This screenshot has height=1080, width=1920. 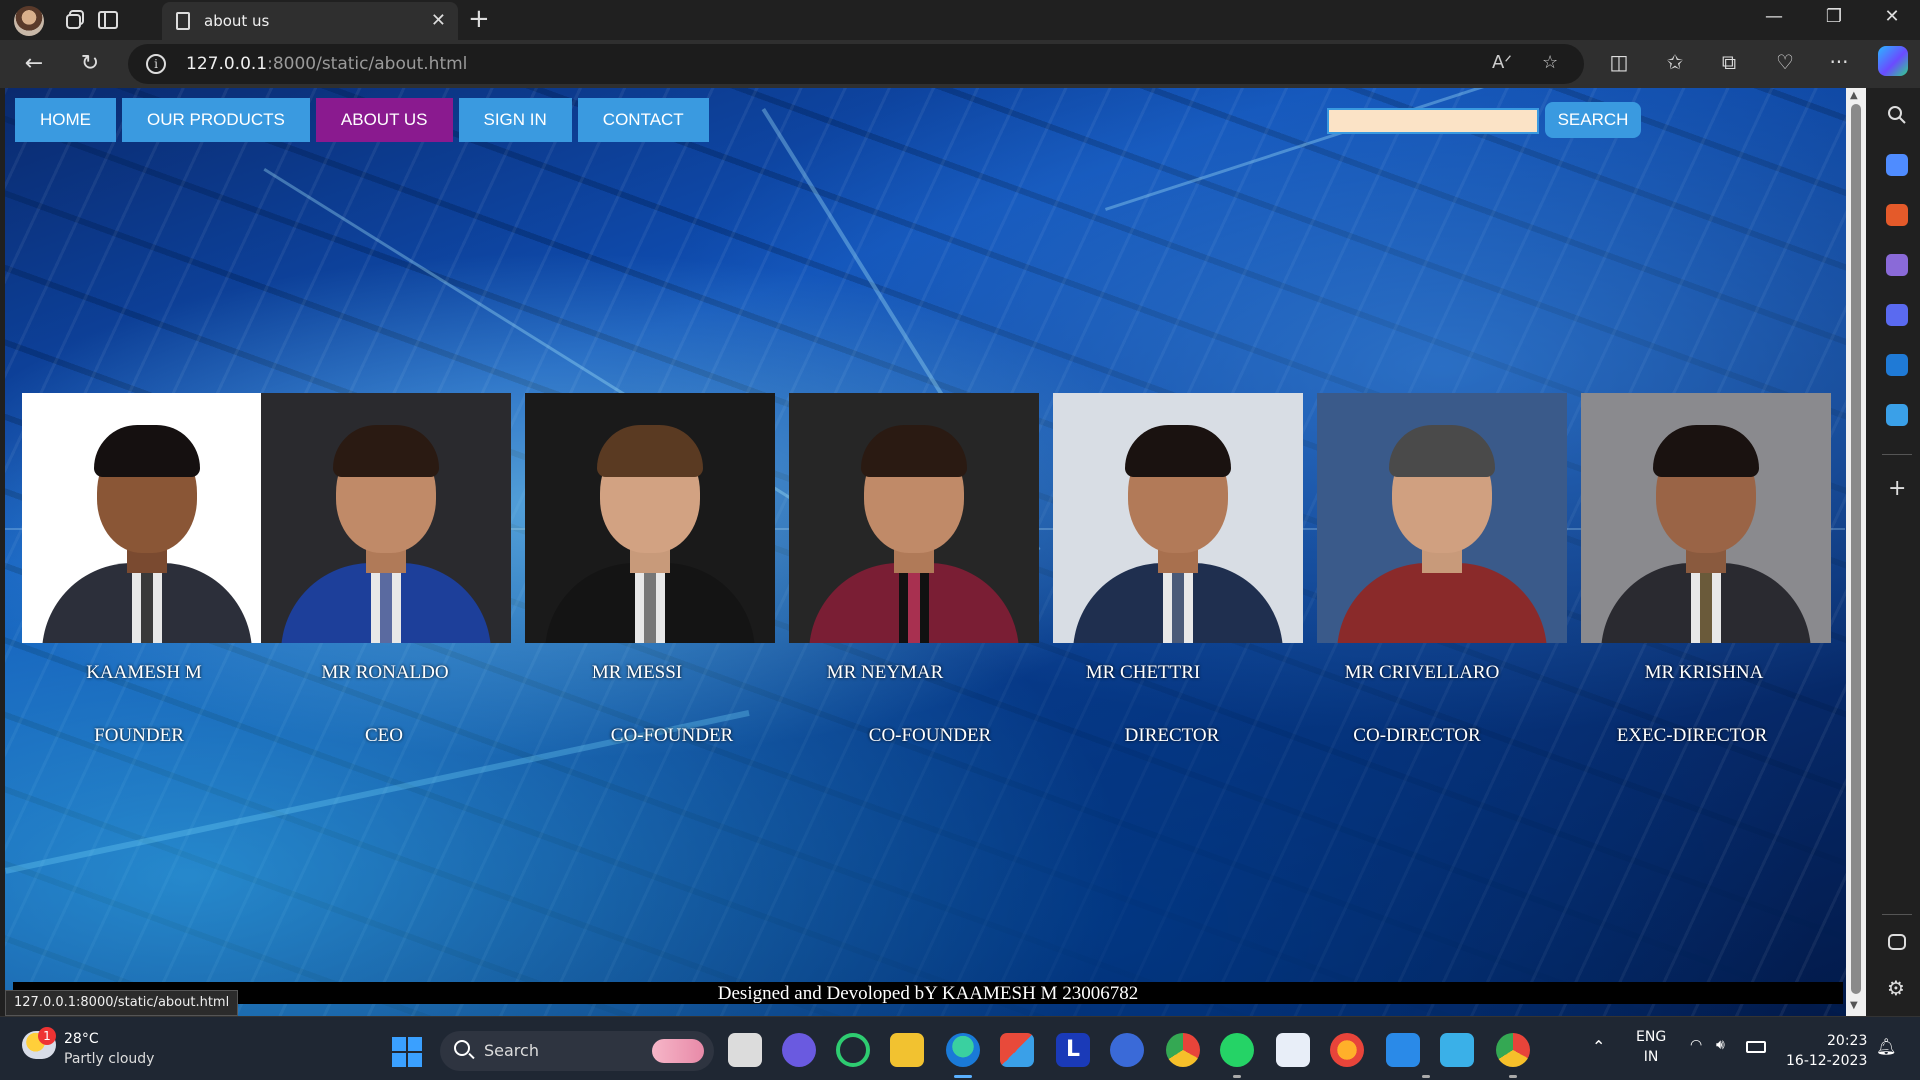 I want to click on team-photo-ronaldo, so click(x=386, y=518).